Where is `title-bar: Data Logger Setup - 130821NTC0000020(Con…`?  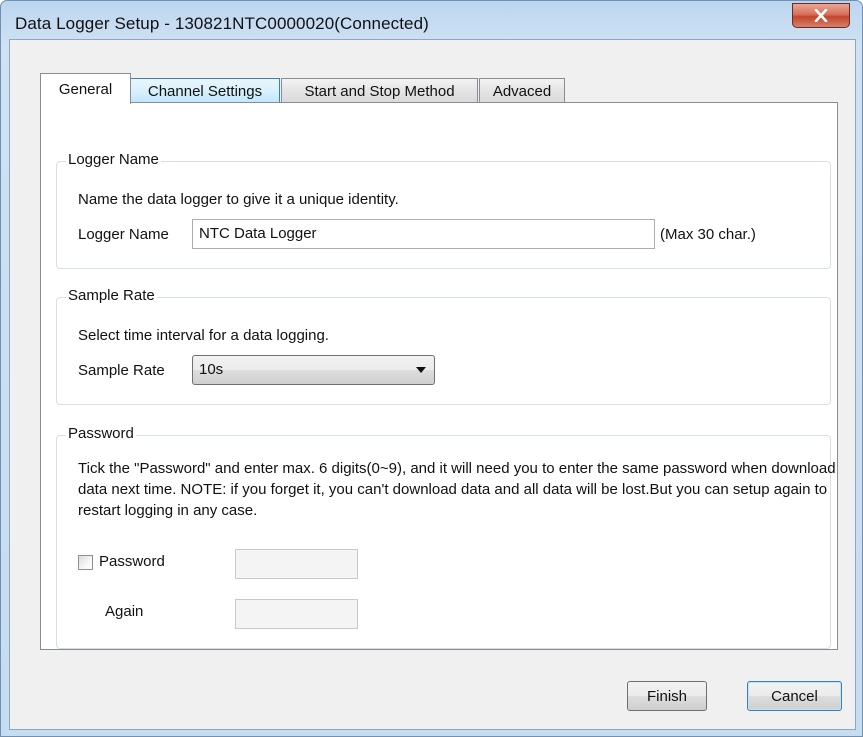
title-bar: Data Logger Setup - 130821NTC0000020(Con… is located at coordinates (431, 20).